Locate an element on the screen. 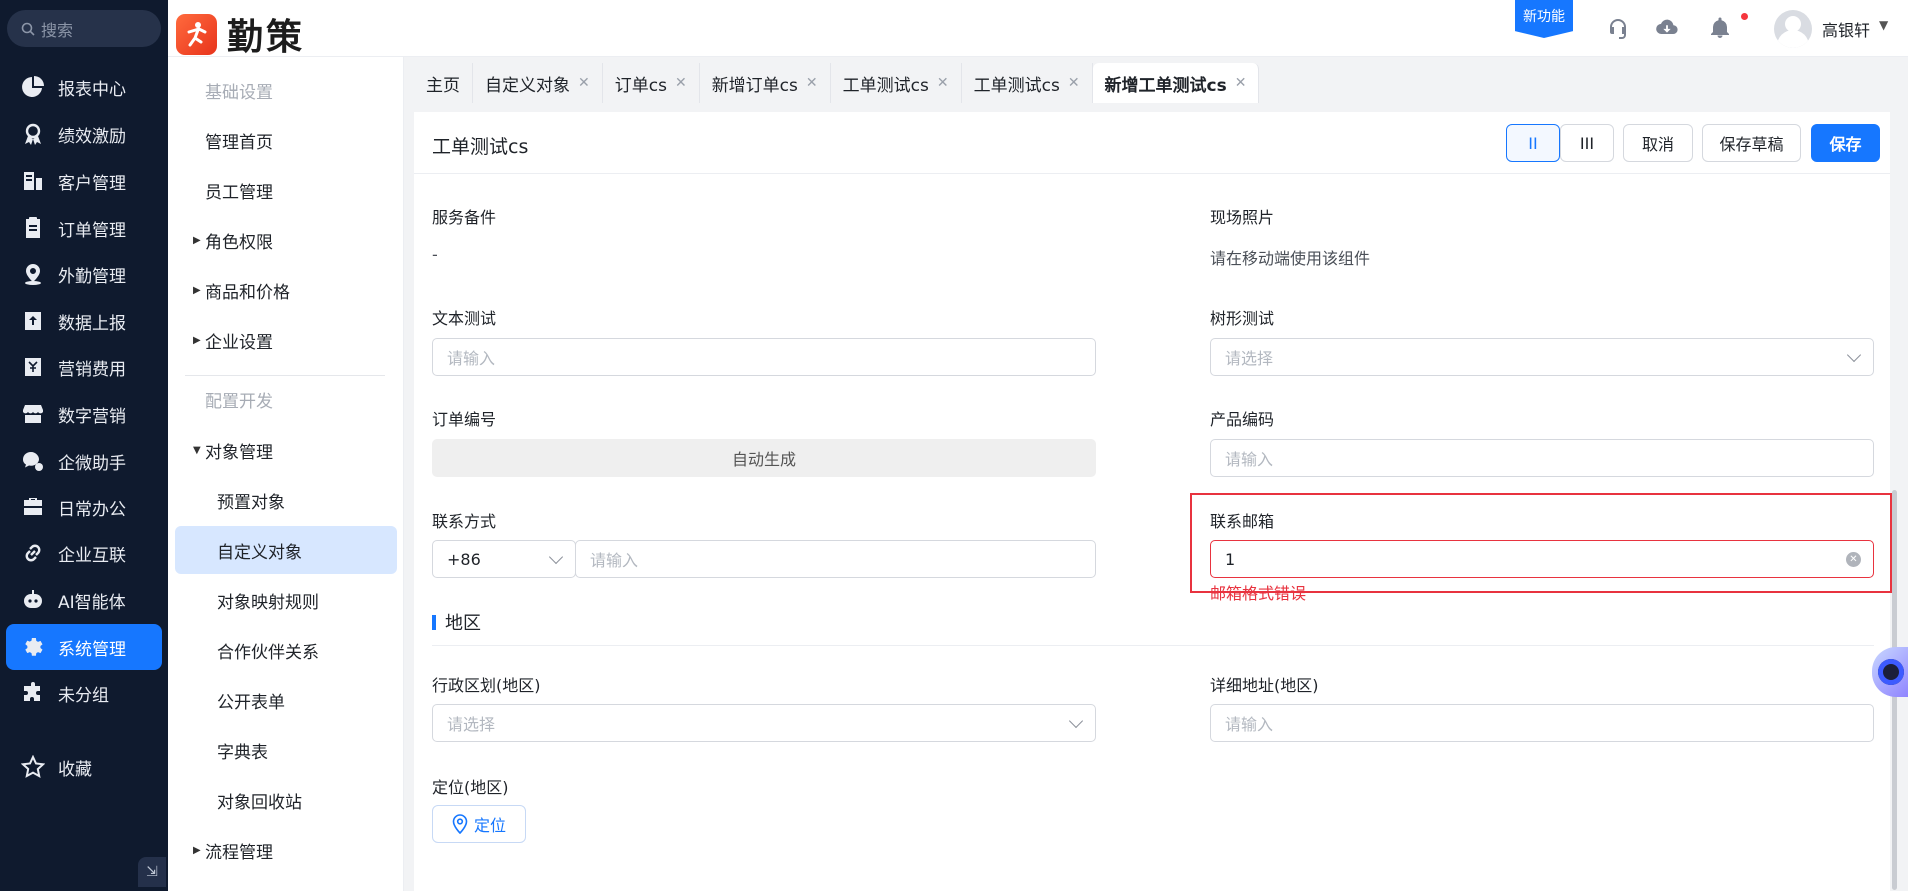  nav-search-placeholder: 搜索 is located at coordinates (57, 30).